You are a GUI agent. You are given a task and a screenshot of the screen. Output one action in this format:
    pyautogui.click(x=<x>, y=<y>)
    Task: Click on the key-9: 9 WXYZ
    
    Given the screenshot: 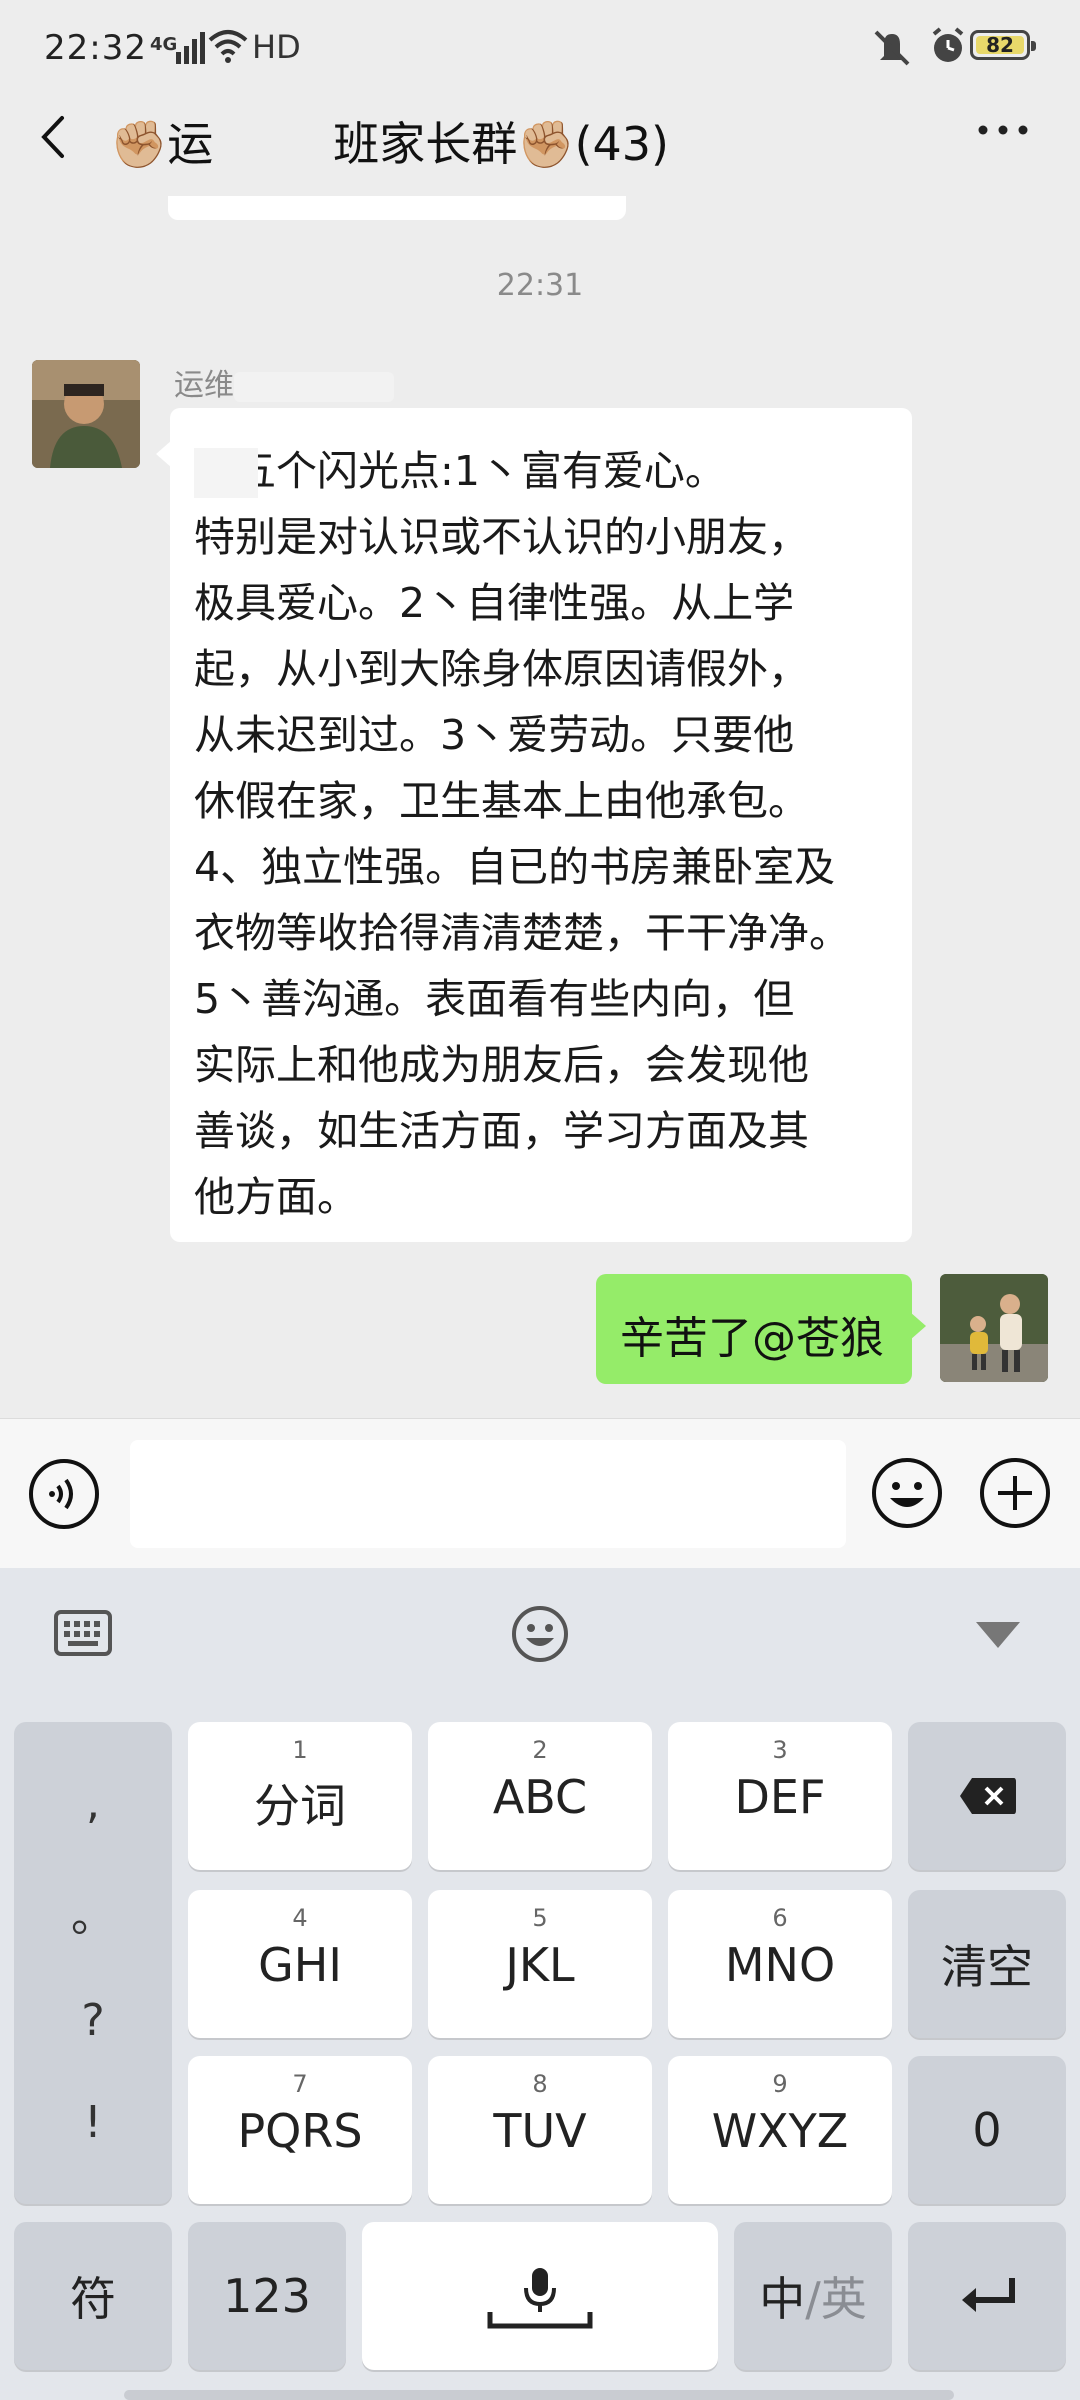 What is the action you would take?
    pyautogui.click(x=780, y=2130)
    